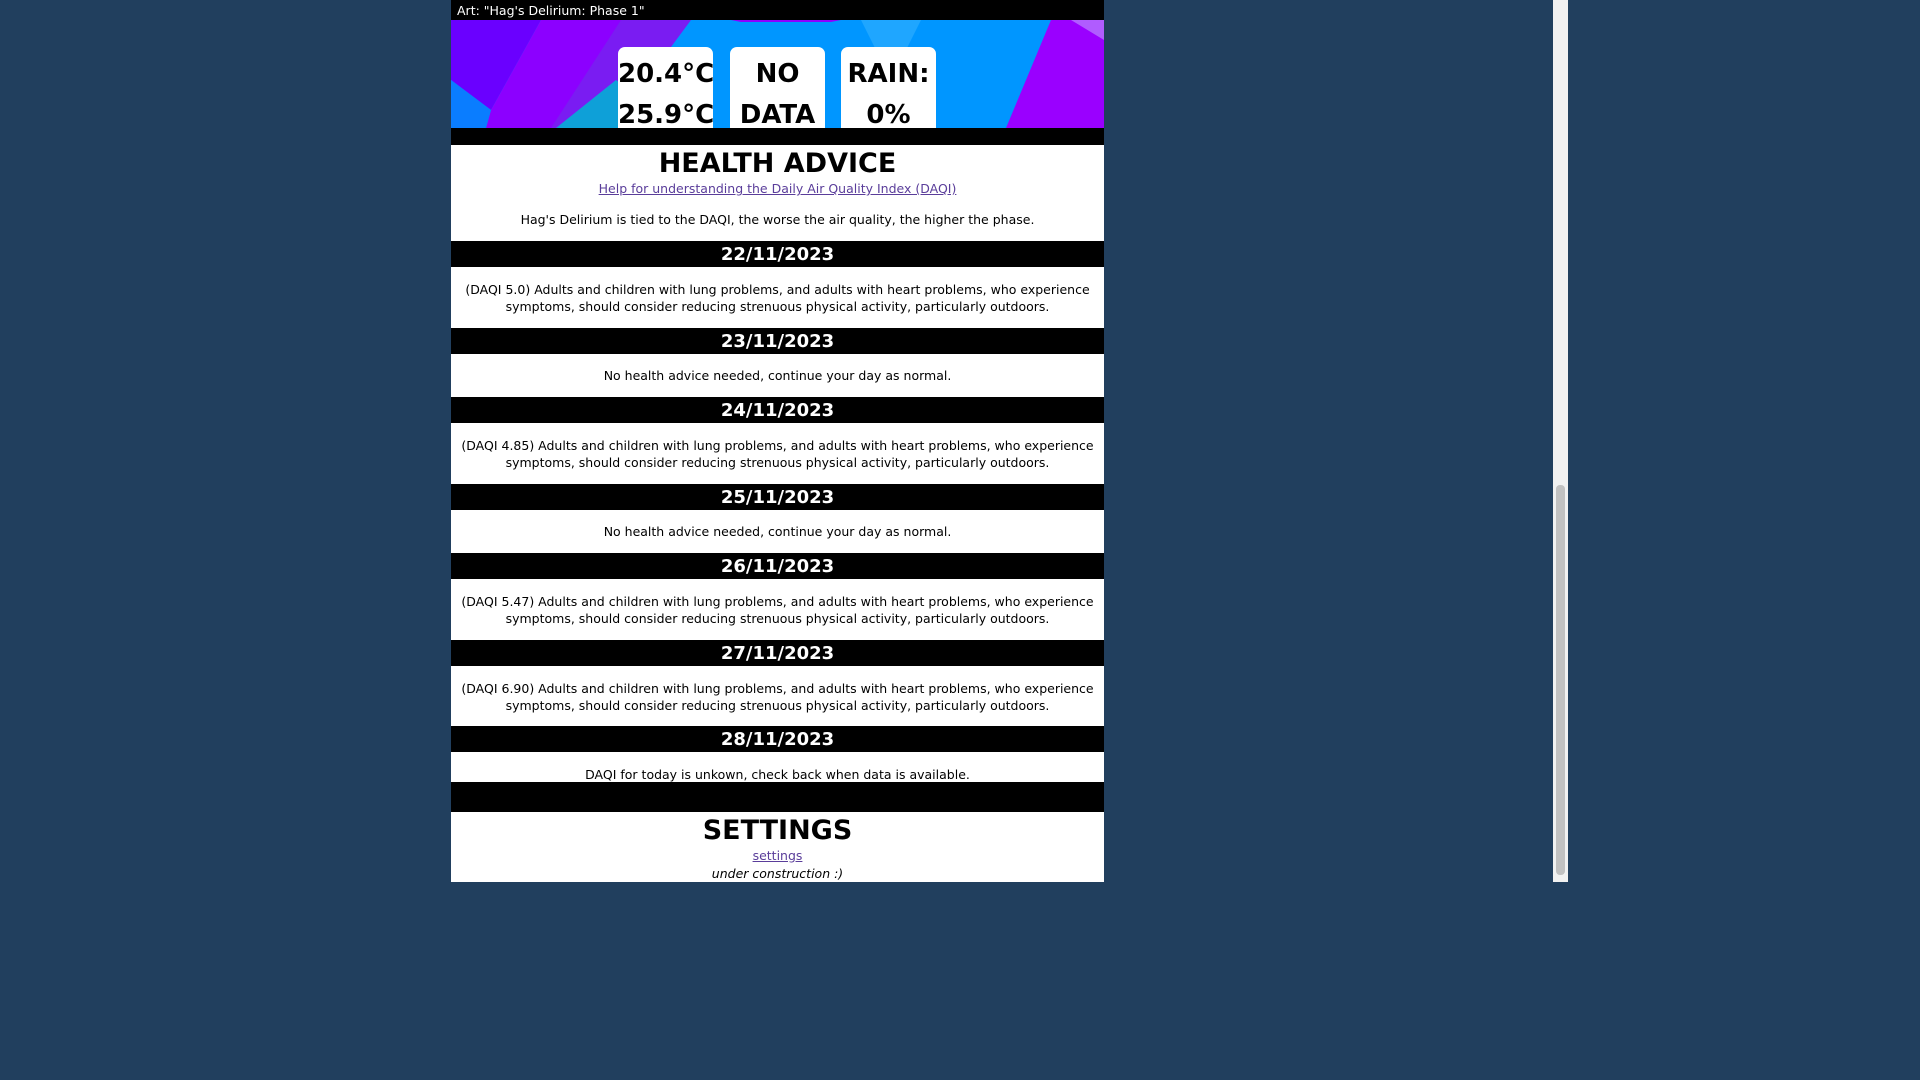 The image size is (1920, 1080). Describe the element at coordinates (777, 341) in the screenshot. I see `day-header: 23/11/2023` at that location.